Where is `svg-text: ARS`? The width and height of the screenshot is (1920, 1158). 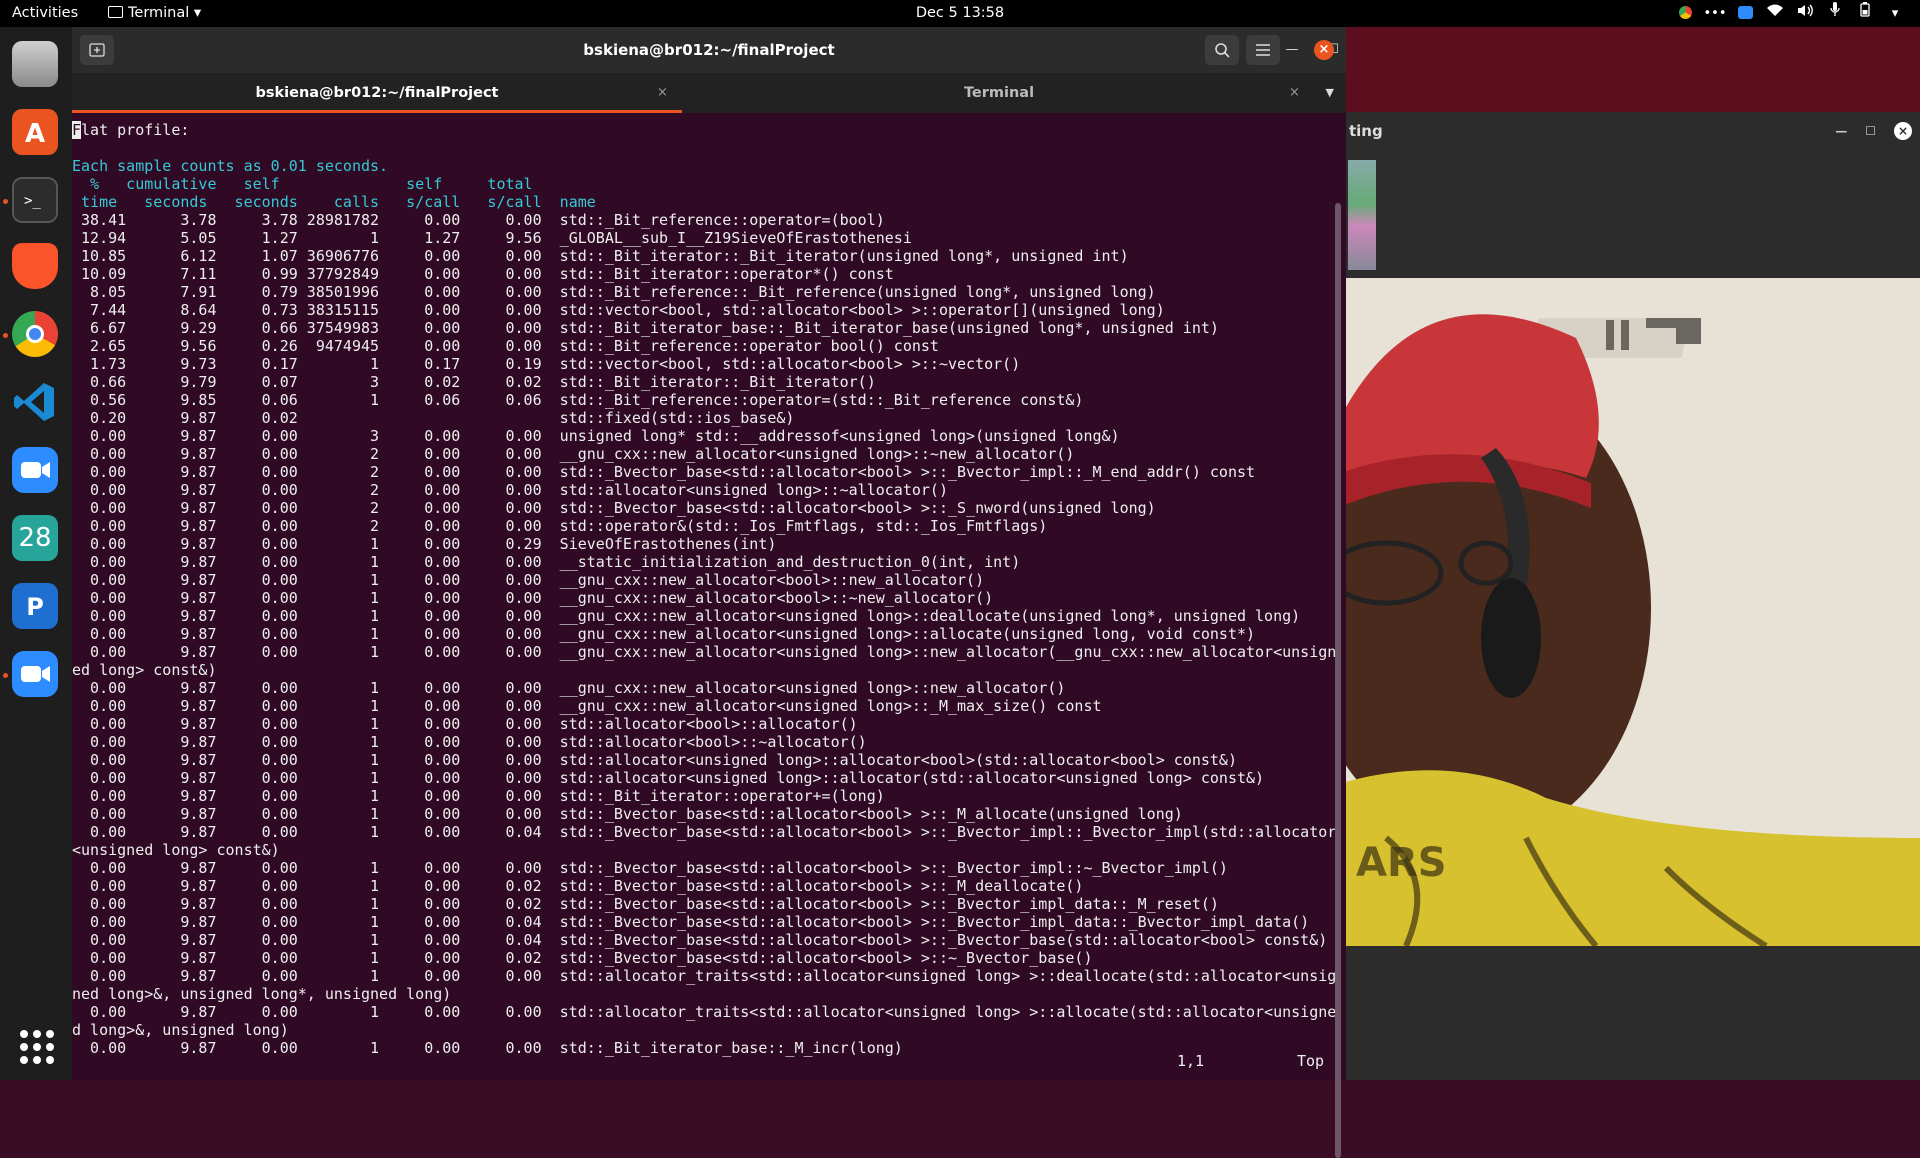
svg-text: ARS is located at coordinates (1401, 863).